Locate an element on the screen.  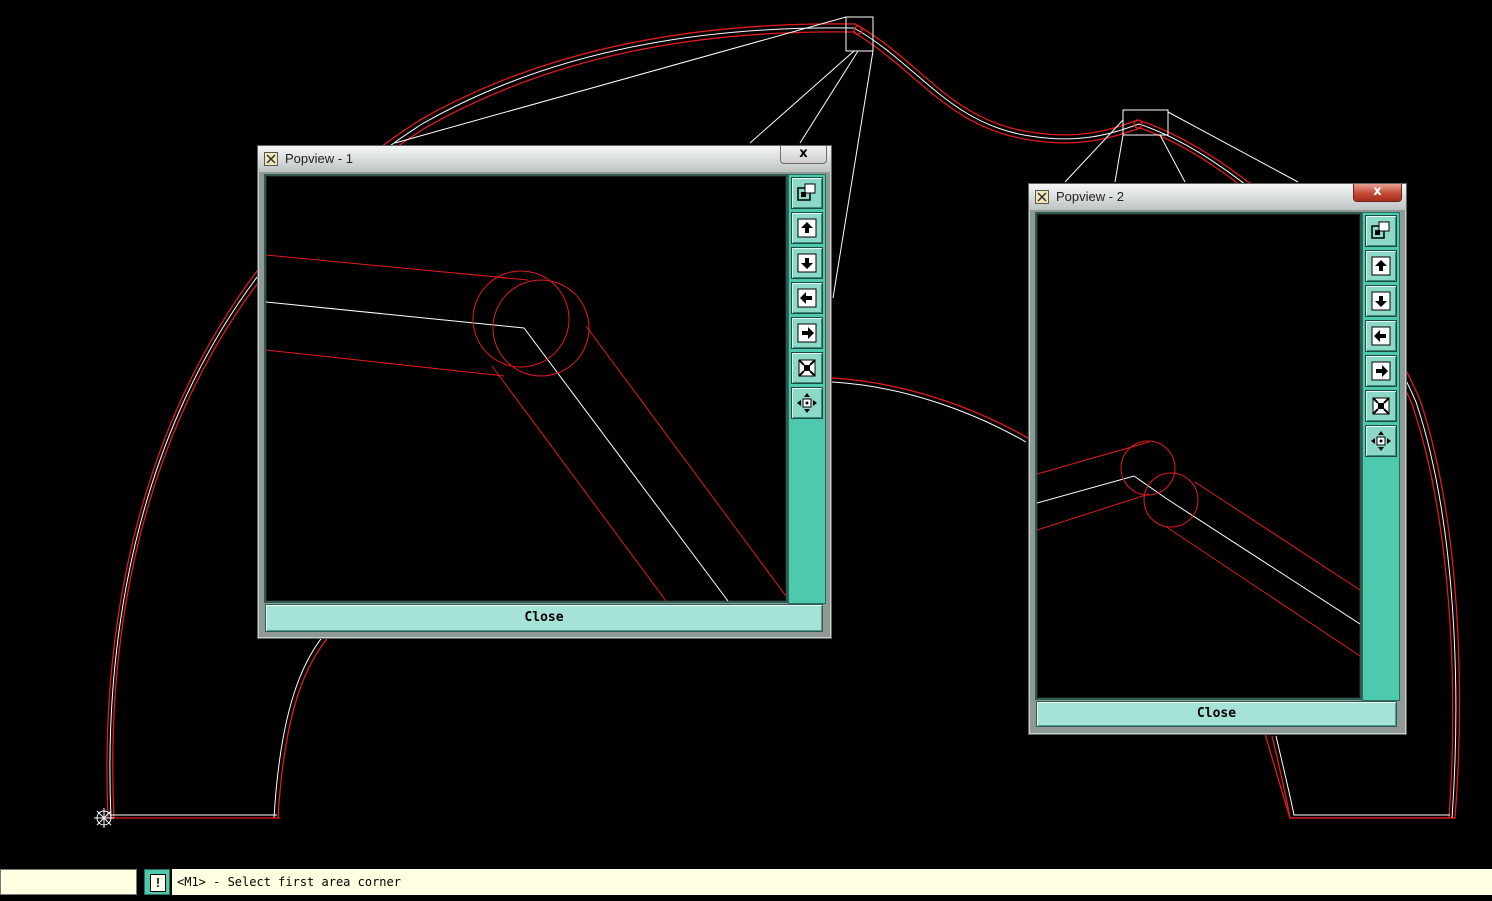
zoomed-centerline is located at coordinates (1198, 550).